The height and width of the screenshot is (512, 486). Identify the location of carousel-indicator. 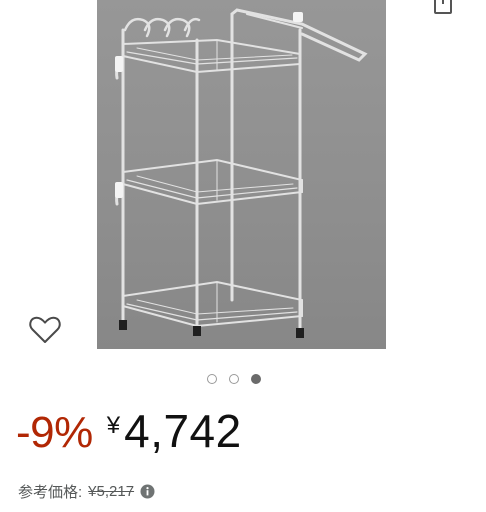
(234, 379).